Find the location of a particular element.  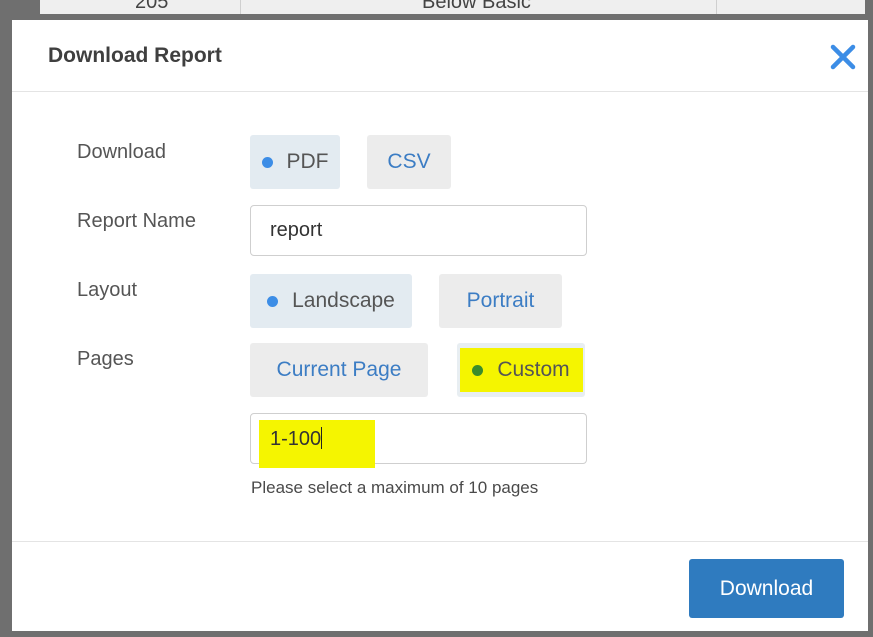

report-name-input: report is located at coordinates (418, 230).